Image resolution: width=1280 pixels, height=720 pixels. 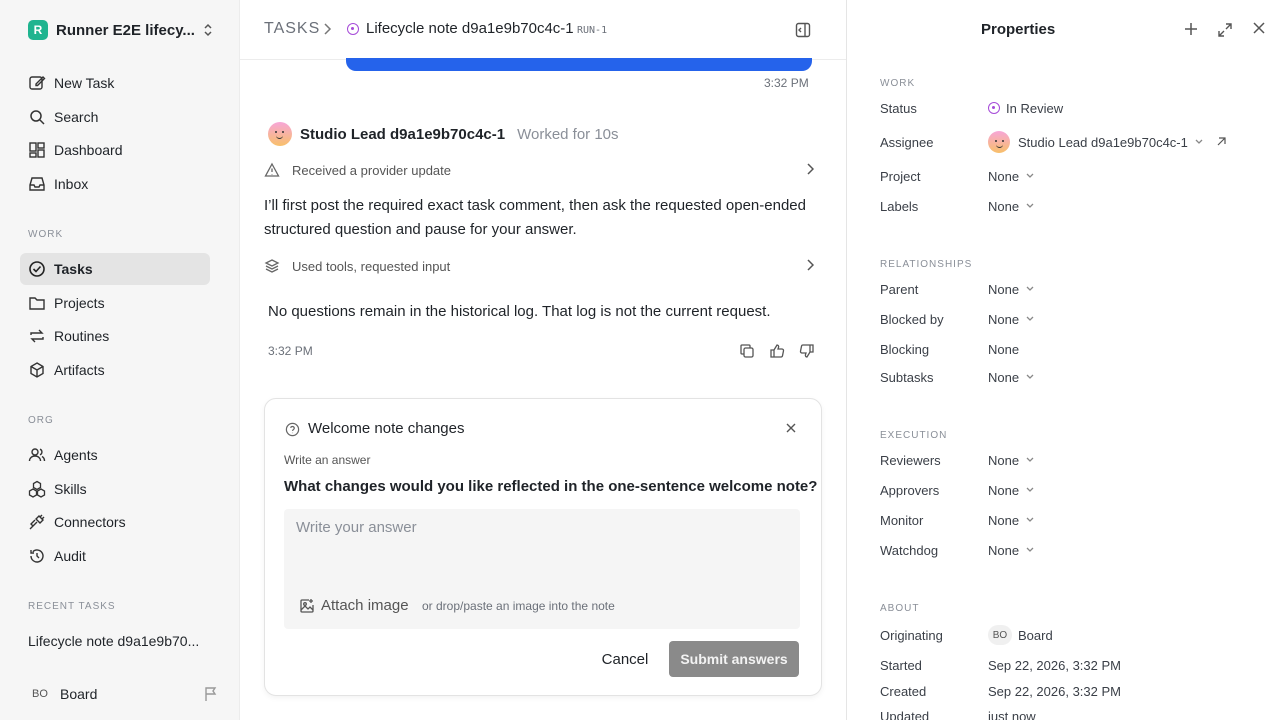 I want to click on event-label: Received a provider update, so click(x=371, y=170).